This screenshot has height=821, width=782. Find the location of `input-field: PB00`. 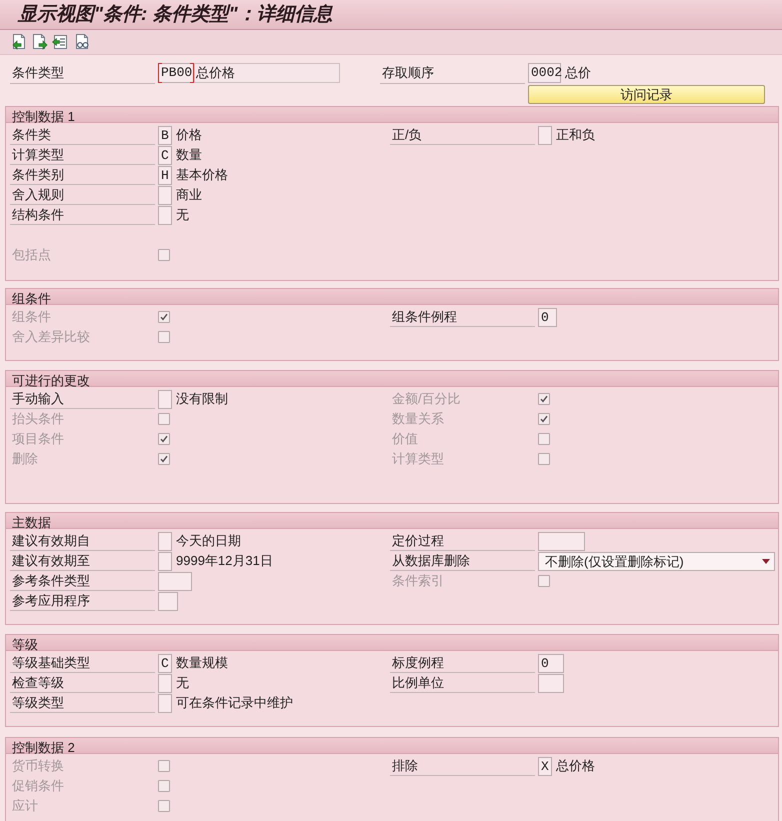

input-field: PB00 is located at coordinates (176, 73).